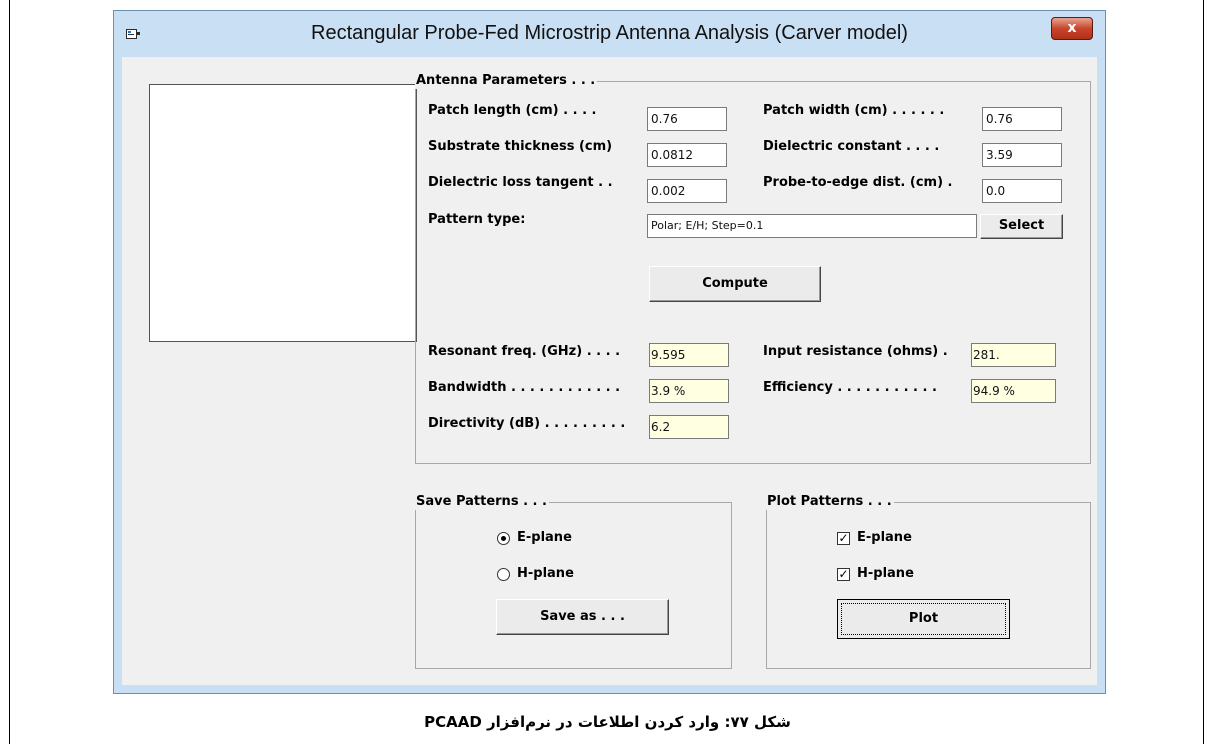  Describe the element at coordinates (1013, 355) in the screenshot. I see `input-resistance-output: 281.` at that location.